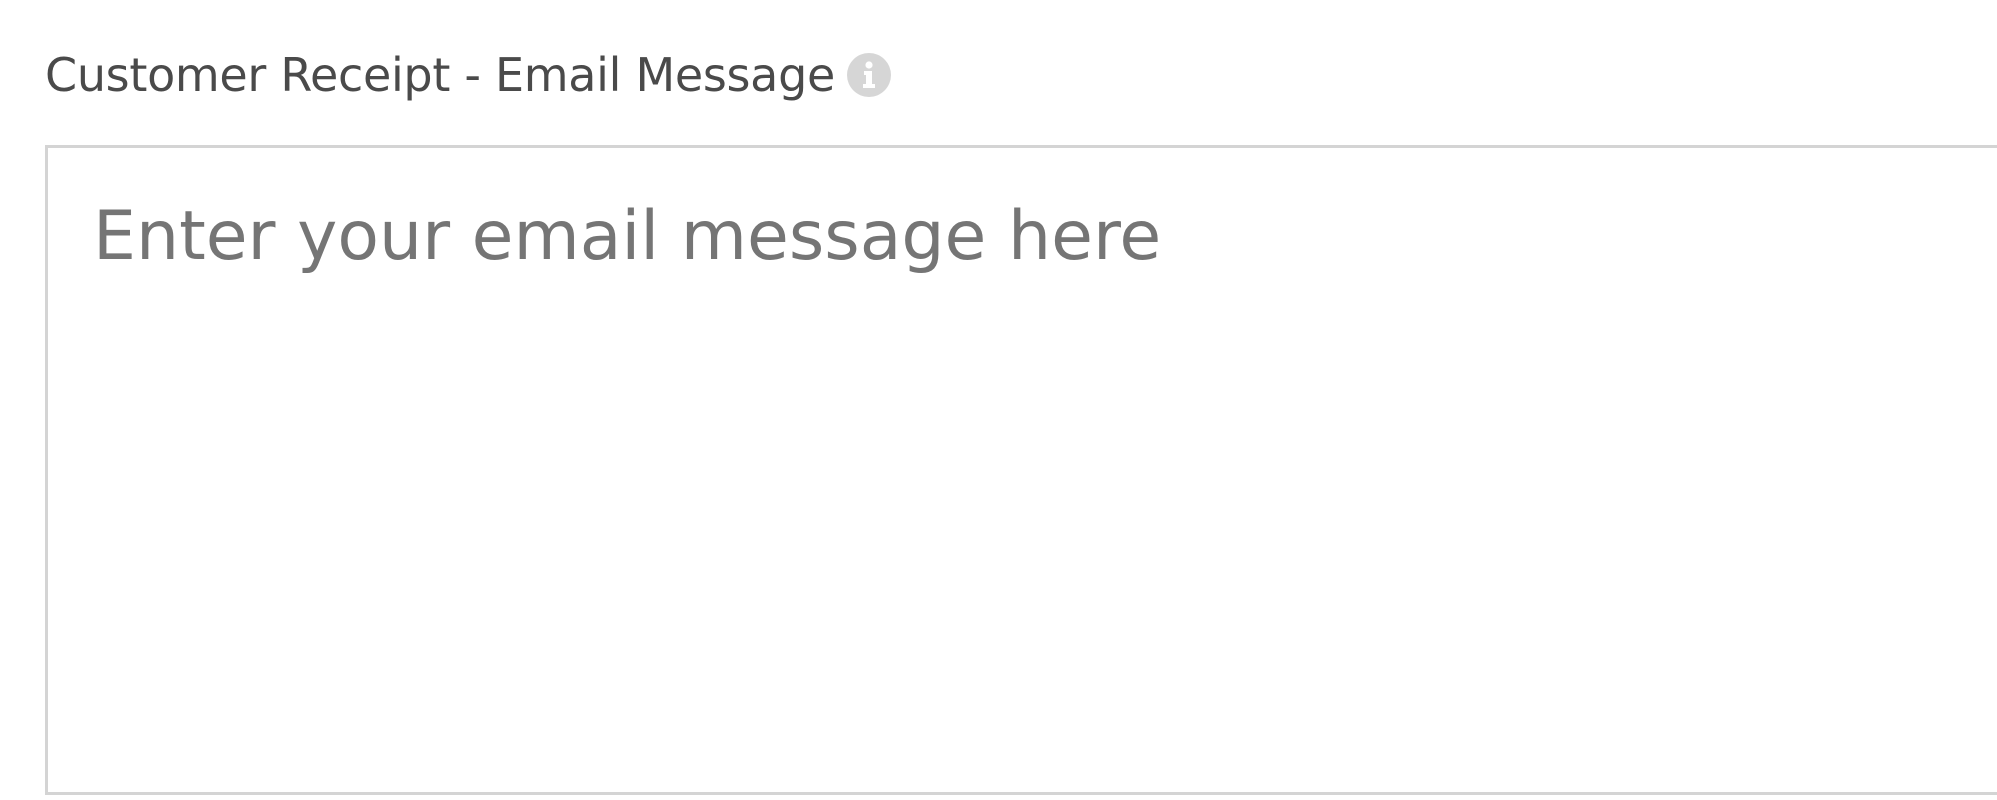 This screenshot has width=1997, height=800. I want to click on info-glyph, so click(868, 74).